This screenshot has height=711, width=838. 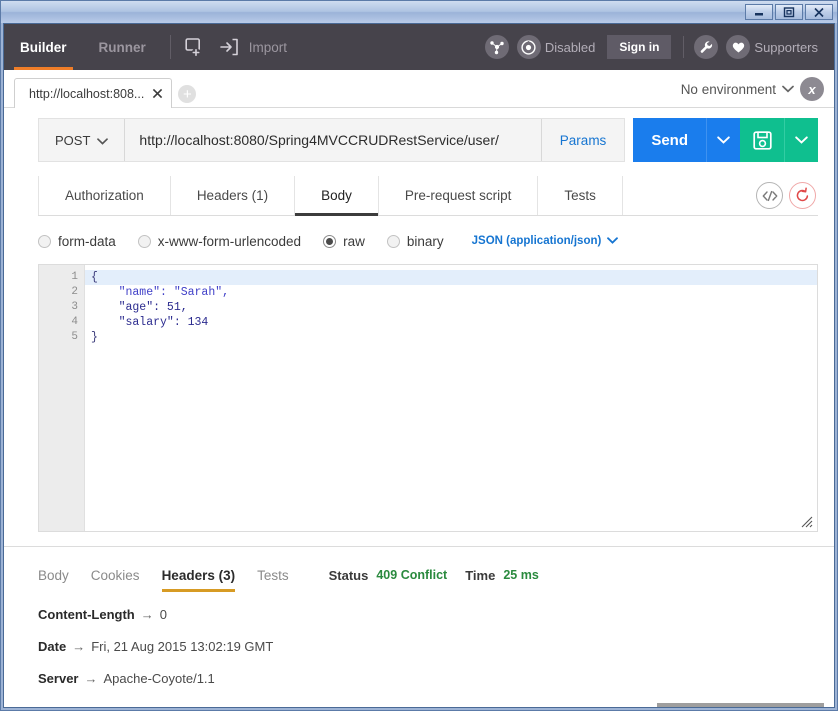 I want to click on tab-tests-label: Tests, so click(x=580, y=195).